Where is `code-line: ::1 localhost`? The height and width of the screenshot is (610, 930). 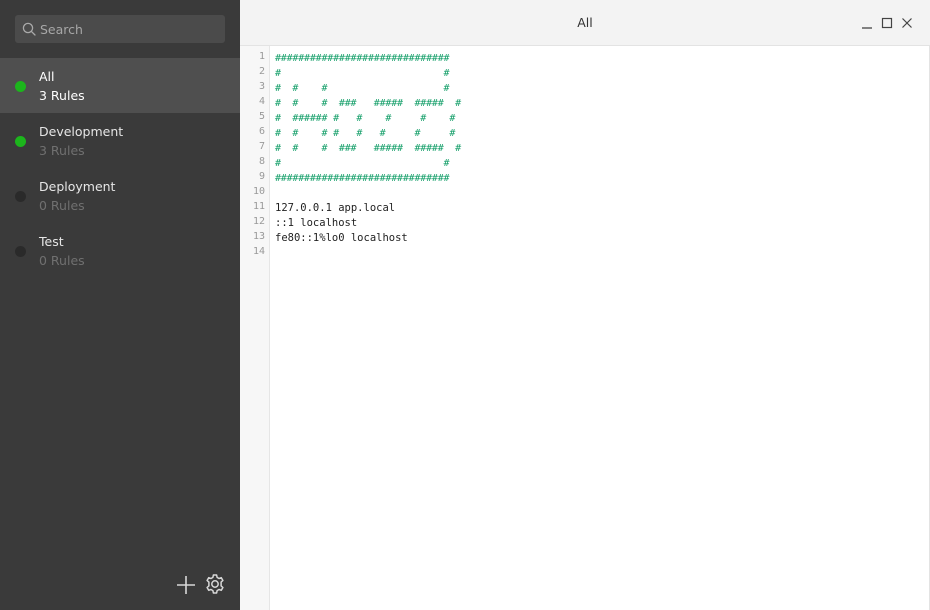
code-line: ::1 localhost is located at coordinates (316, 223).